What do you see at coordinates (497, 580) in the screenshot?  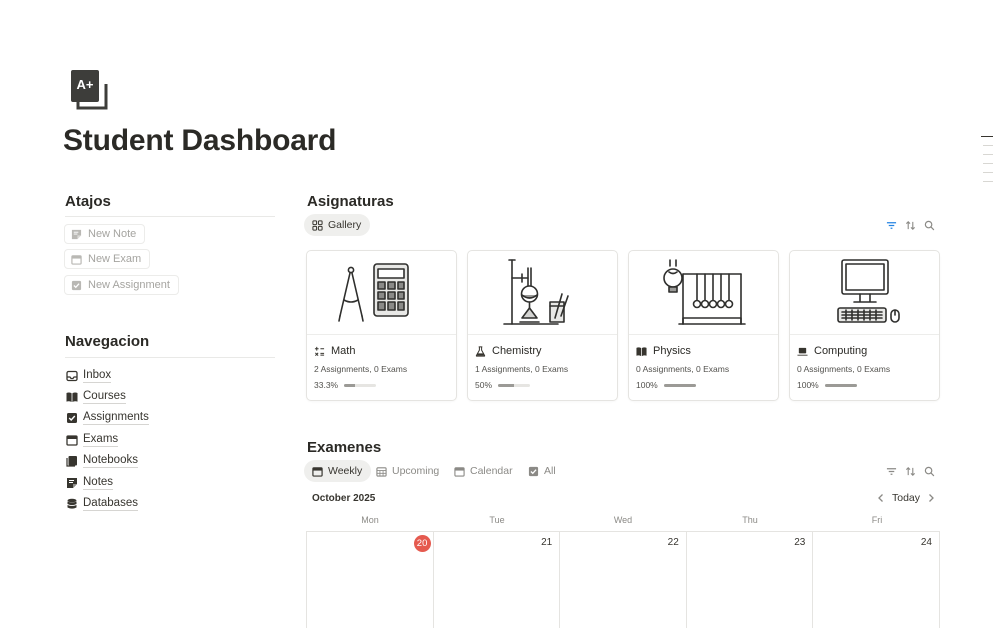 I see `calendar-day-cell: 21` at bounding box center [497, 580].